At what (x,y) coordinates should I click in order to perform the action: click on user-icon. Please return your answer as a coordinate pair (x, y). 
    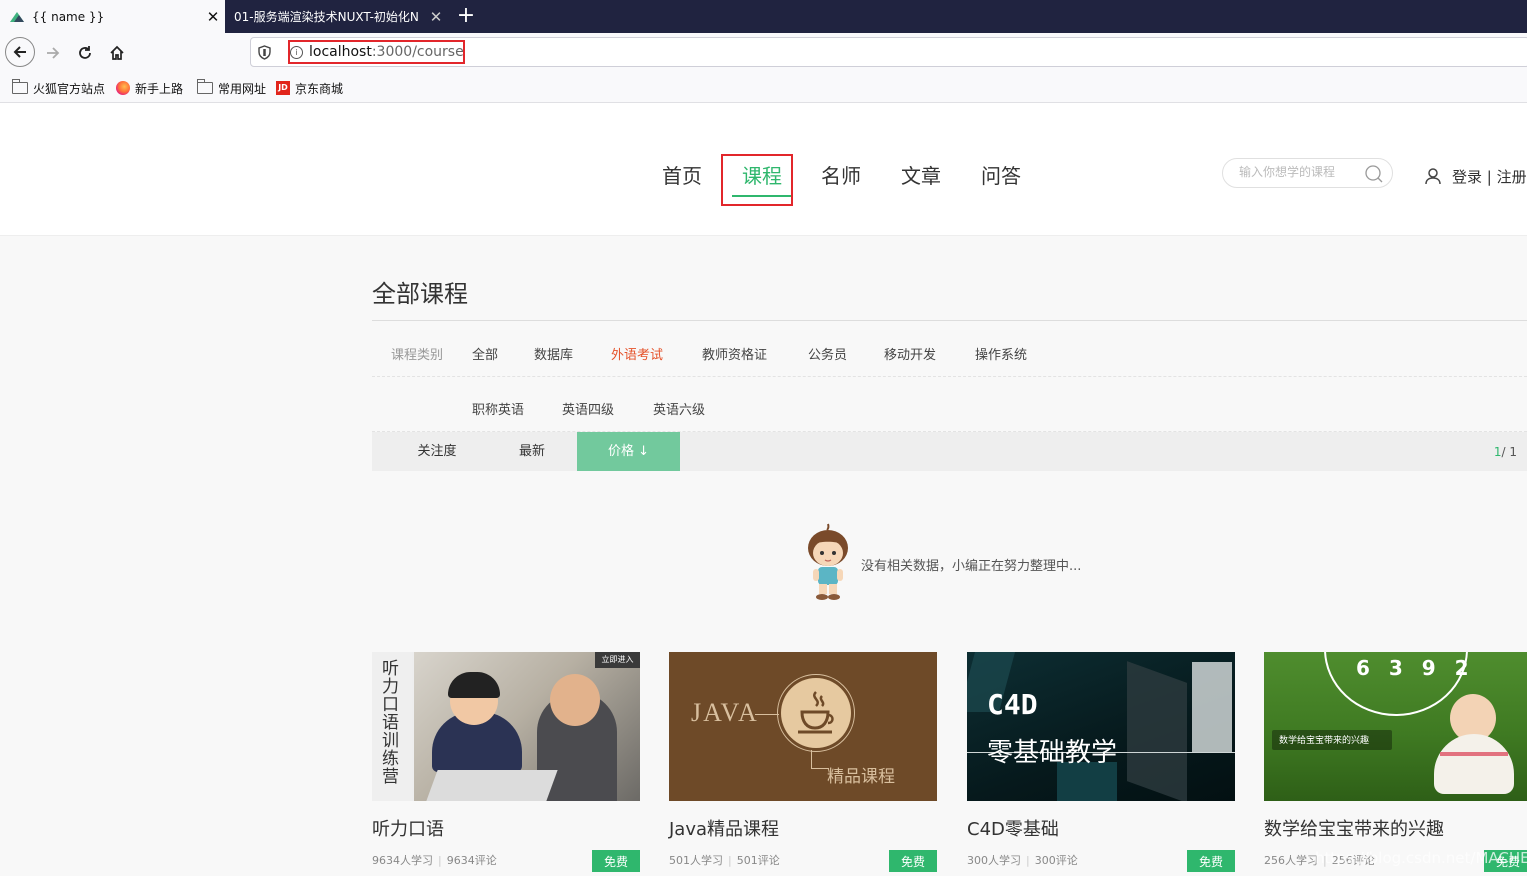
    Looking at the image, I should click on (1433, 176).